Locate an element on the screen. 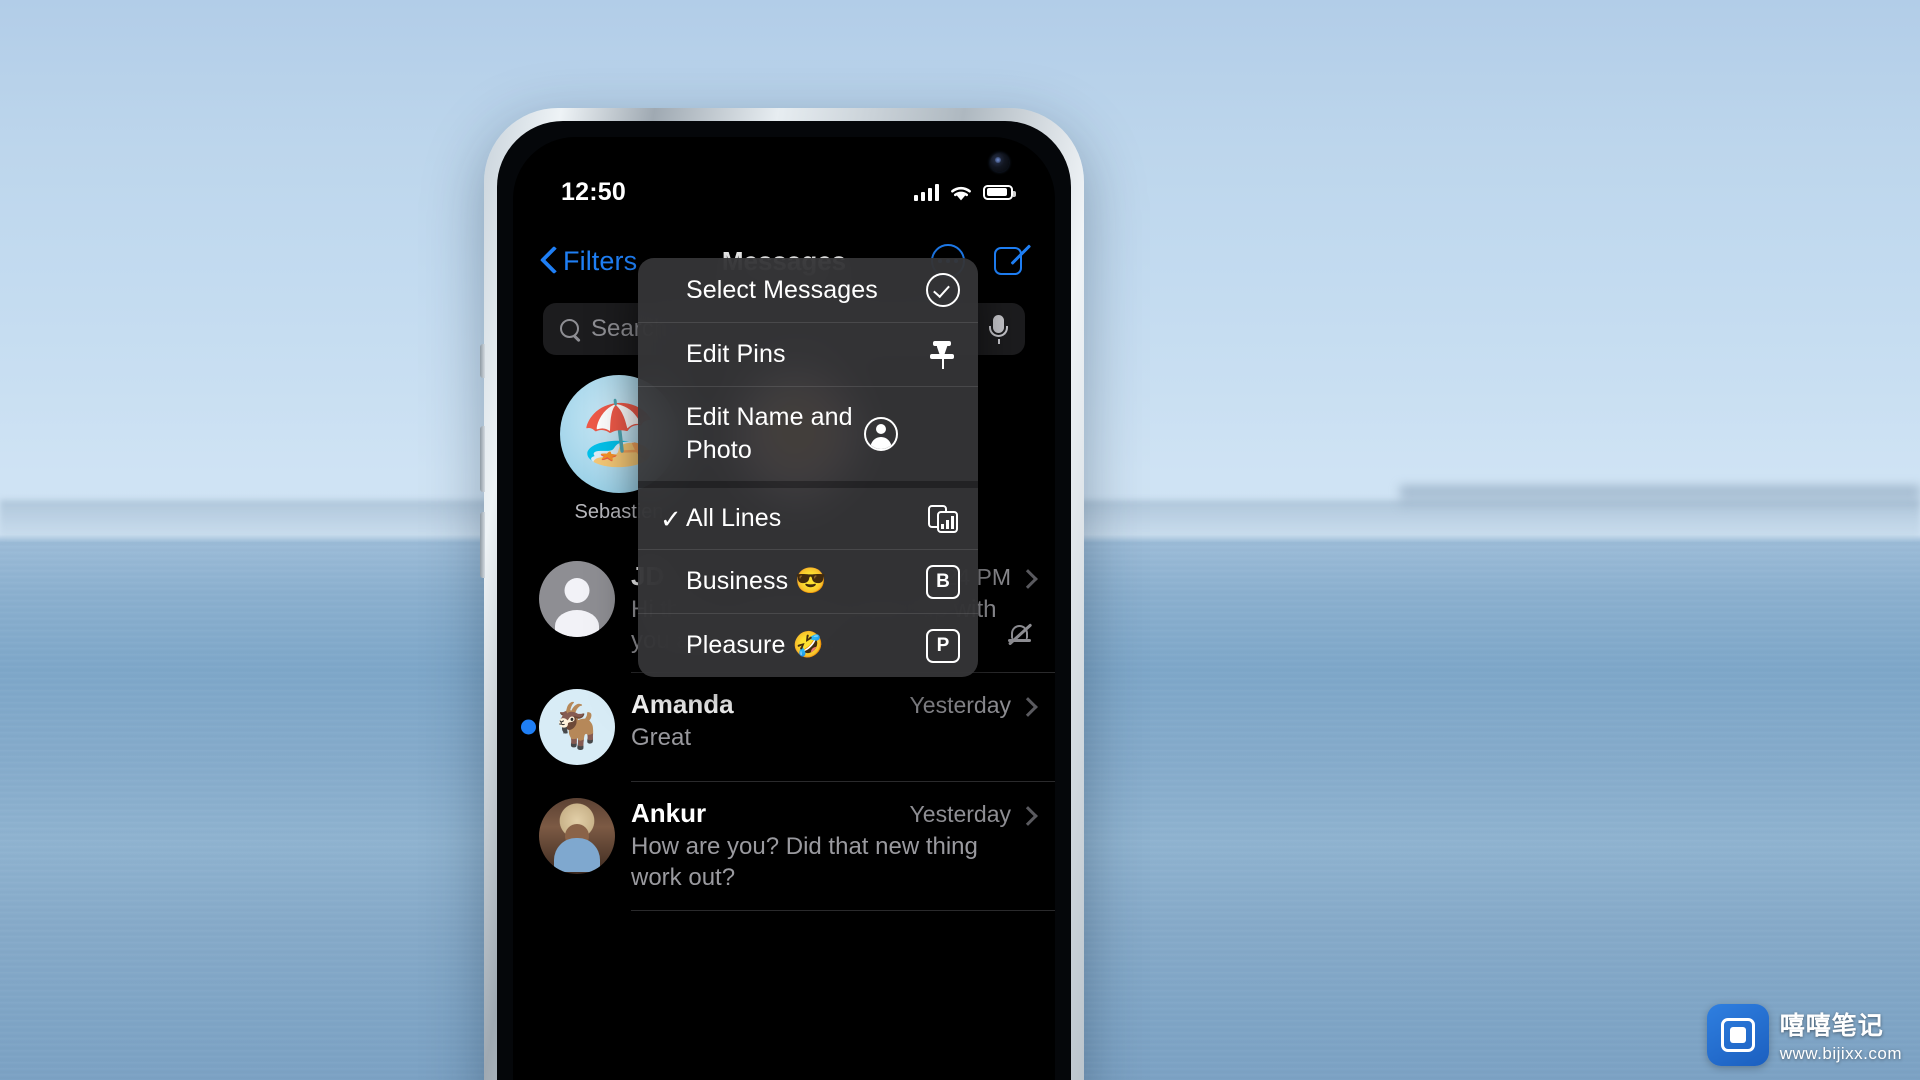  unread-indicator is located at coordinates (528, 727).